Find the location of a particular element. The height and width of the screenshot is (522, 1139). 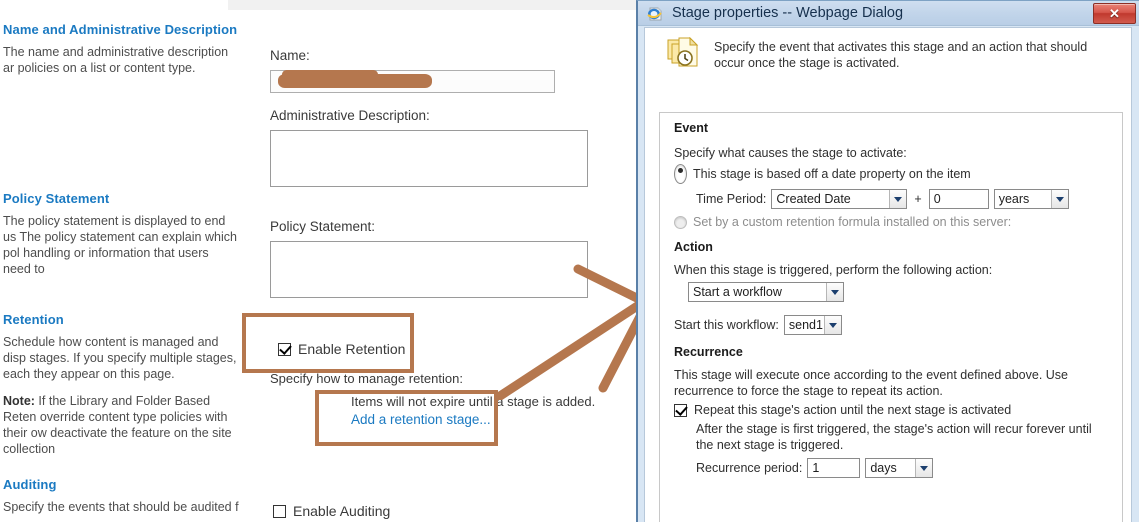

name-field-group: Name: is located at coordinates (412, 70).